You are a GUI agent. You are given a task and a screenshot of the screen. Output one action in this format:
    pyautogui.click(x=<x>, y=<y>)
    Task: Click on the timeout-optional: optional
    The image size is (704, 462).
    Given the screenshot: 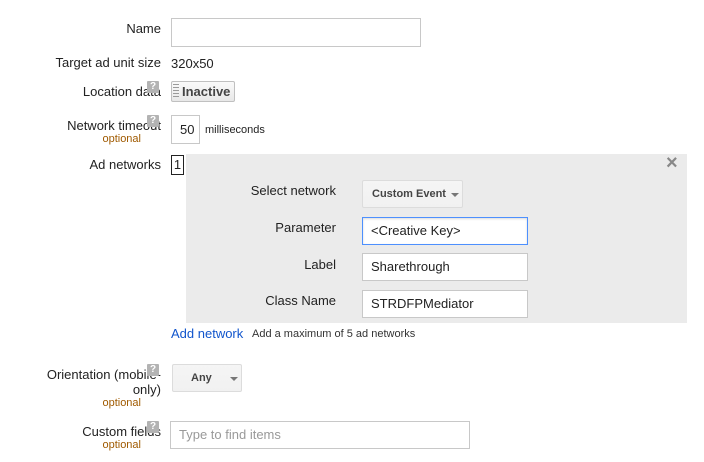 What is the action you would take?
    pyautogui.click(x=121, y=139)
    